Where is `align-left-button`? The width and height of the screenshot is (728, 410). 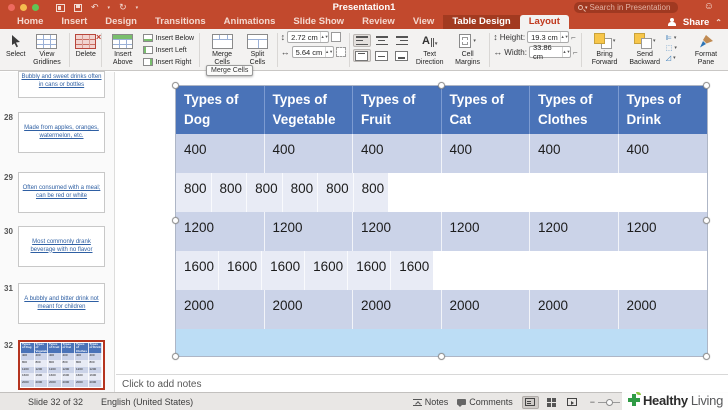 align-left-button is located at coordinates (361, 40).